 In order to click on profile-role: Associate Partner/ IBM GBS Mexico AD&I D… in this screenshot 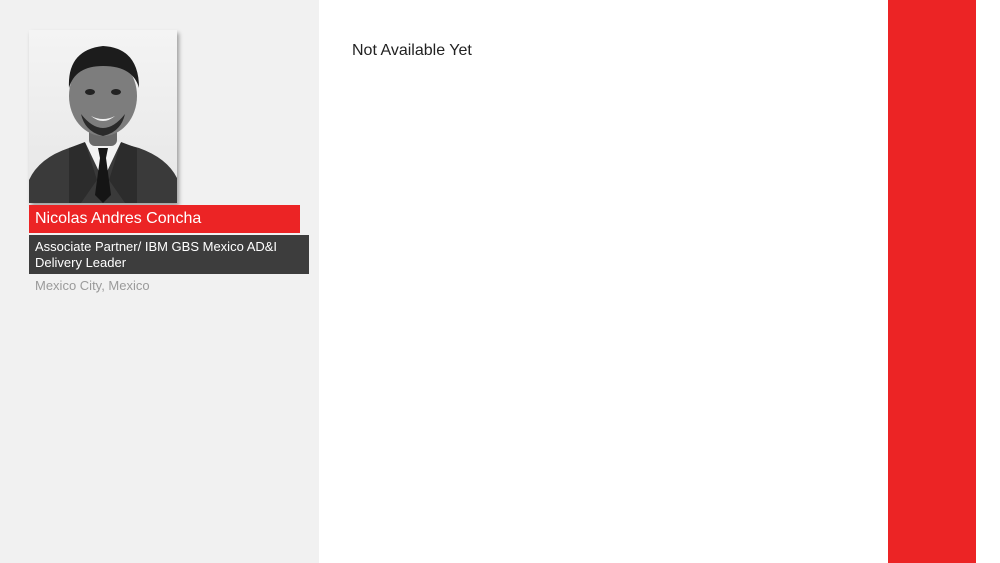, I will do `click(169, 254)`.